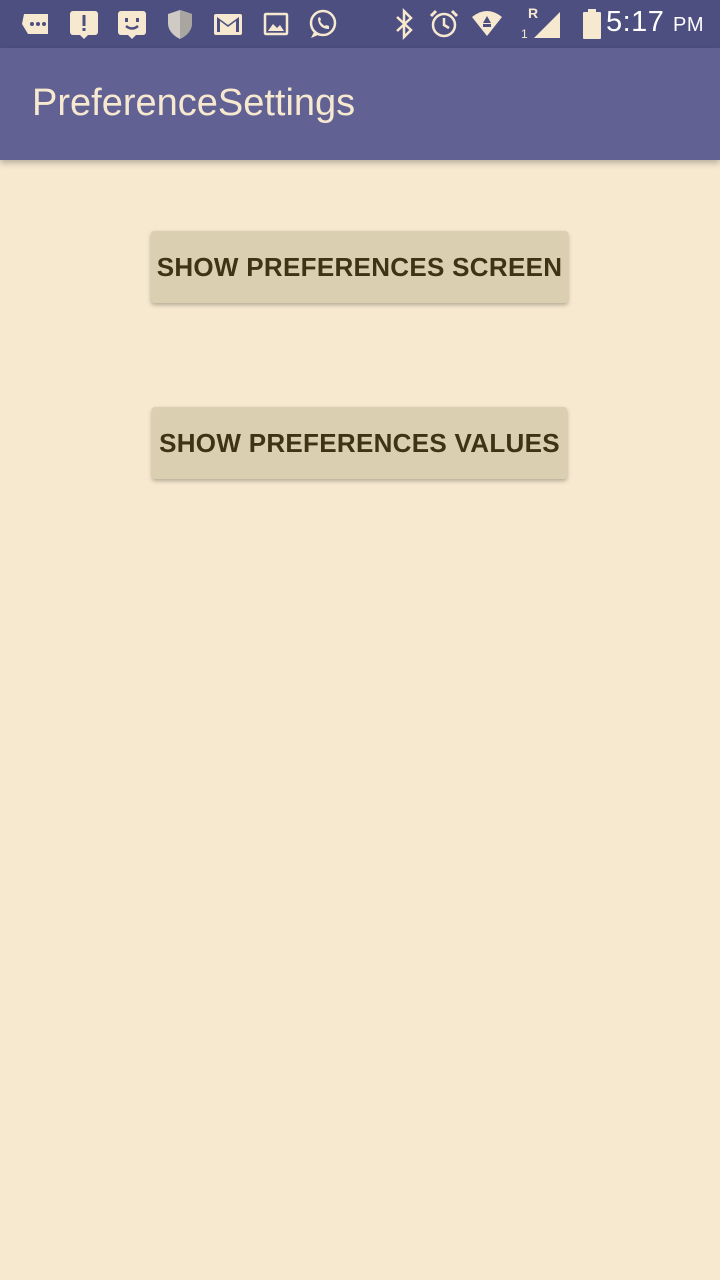 The width and height of the screenshot is (720, 1280). What do you see at coordinates (592, 24) in the screenshot?
I see `battery-icon` at bounding box center [592, 24].